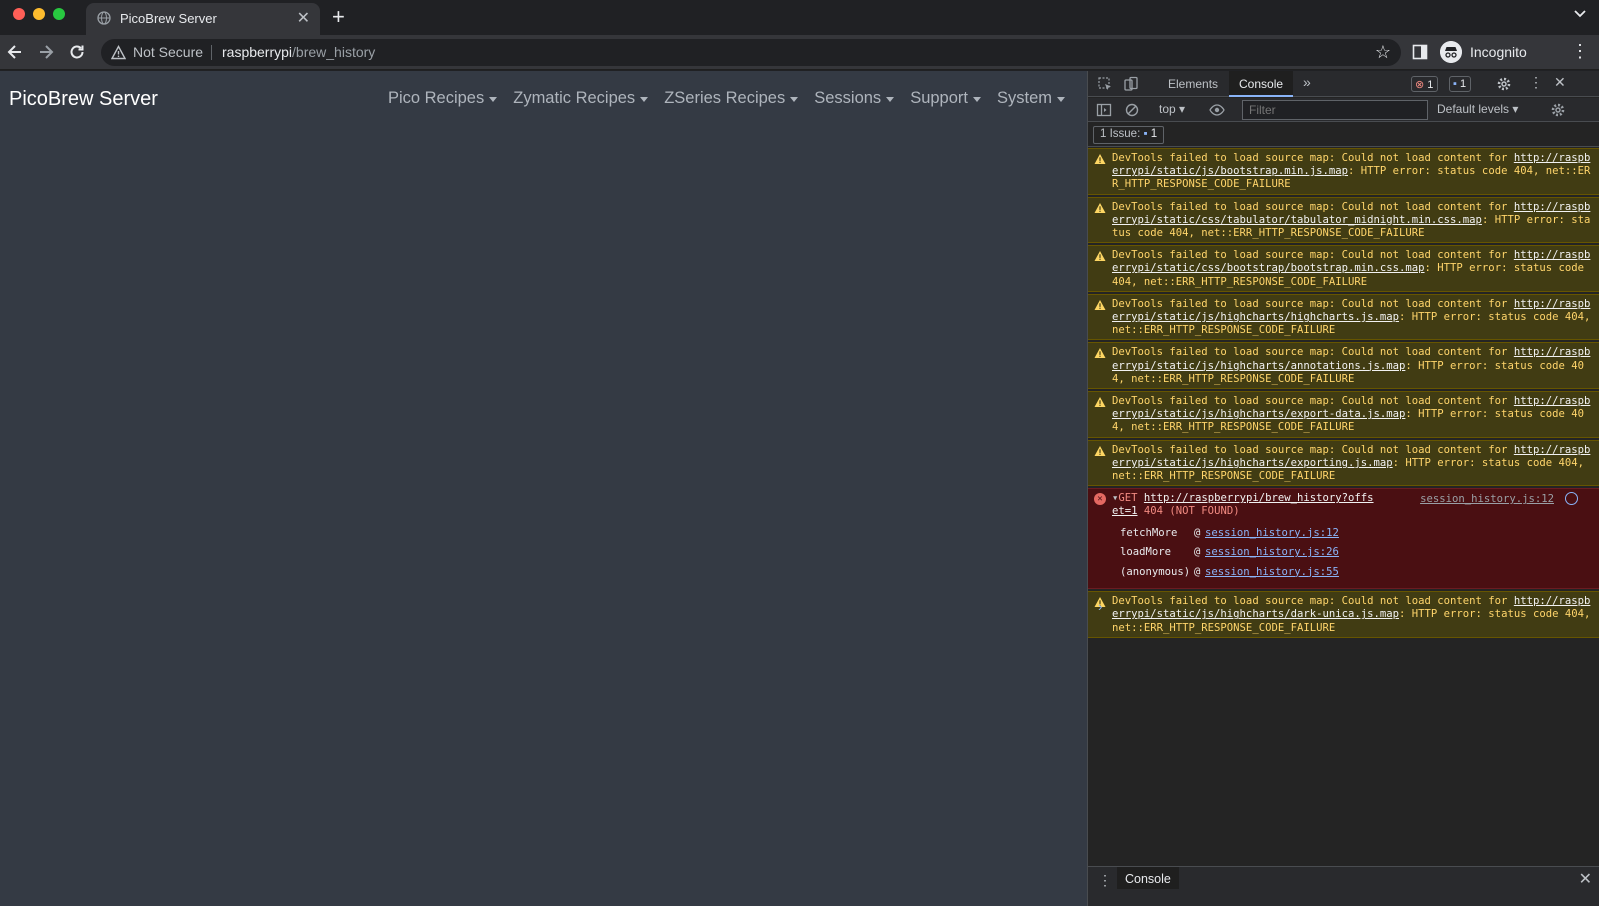 The image size is (1599, 906). Describe the element at coordinates (945, 98) in the screenshot. I see `nav-support: Support` at that location.